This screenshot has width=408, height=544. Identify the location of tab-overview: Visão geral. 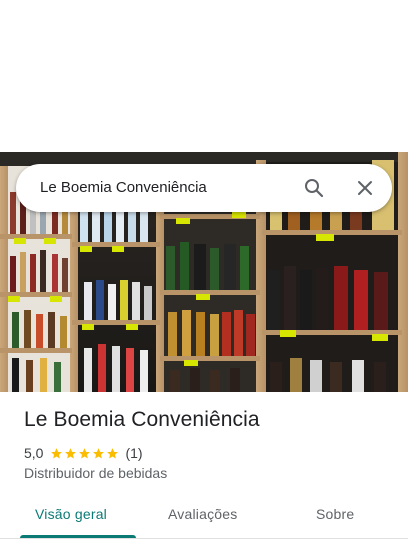
(71, 514).